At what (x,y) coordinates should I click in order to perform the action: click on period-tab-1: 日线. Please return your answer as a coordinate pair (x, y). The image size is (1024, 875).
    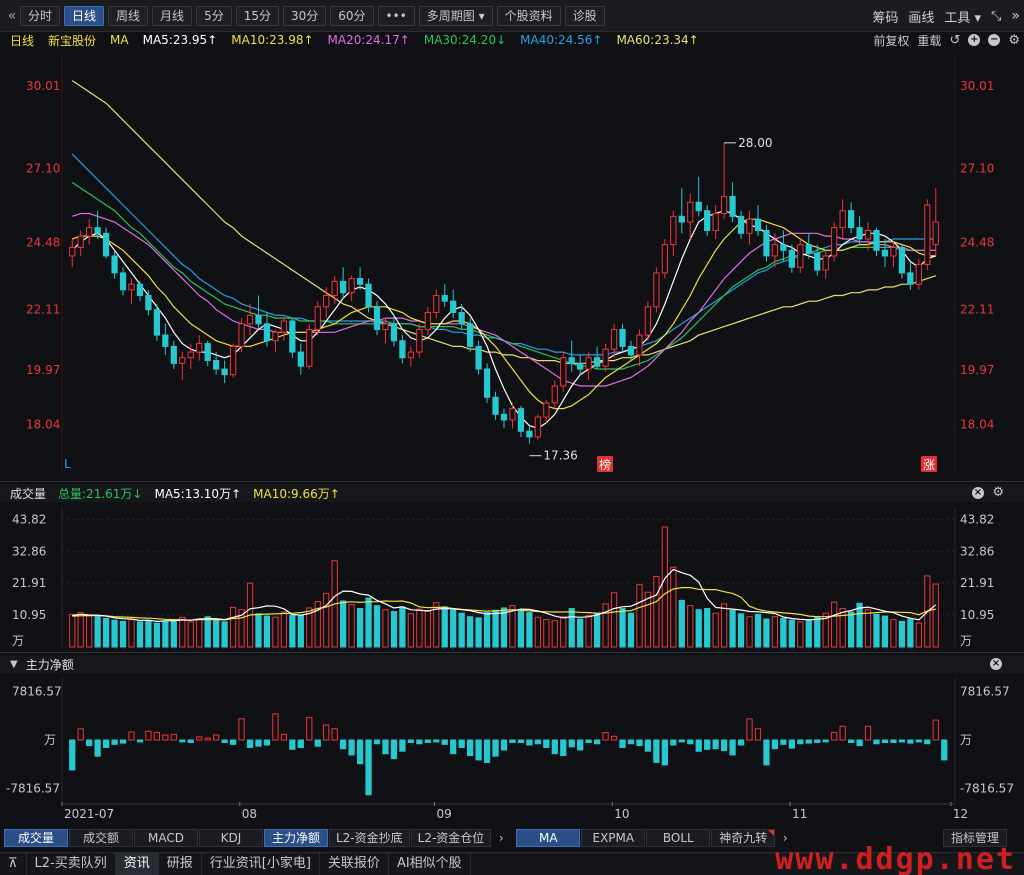
    Looking at the image, I should click on (84, 15).